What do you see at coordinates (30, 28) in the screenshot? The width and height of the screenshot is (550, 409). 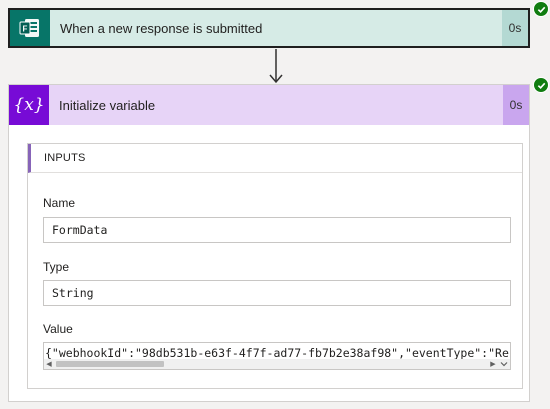 I see `forms-icon: F` at bounding box center [30, 28].